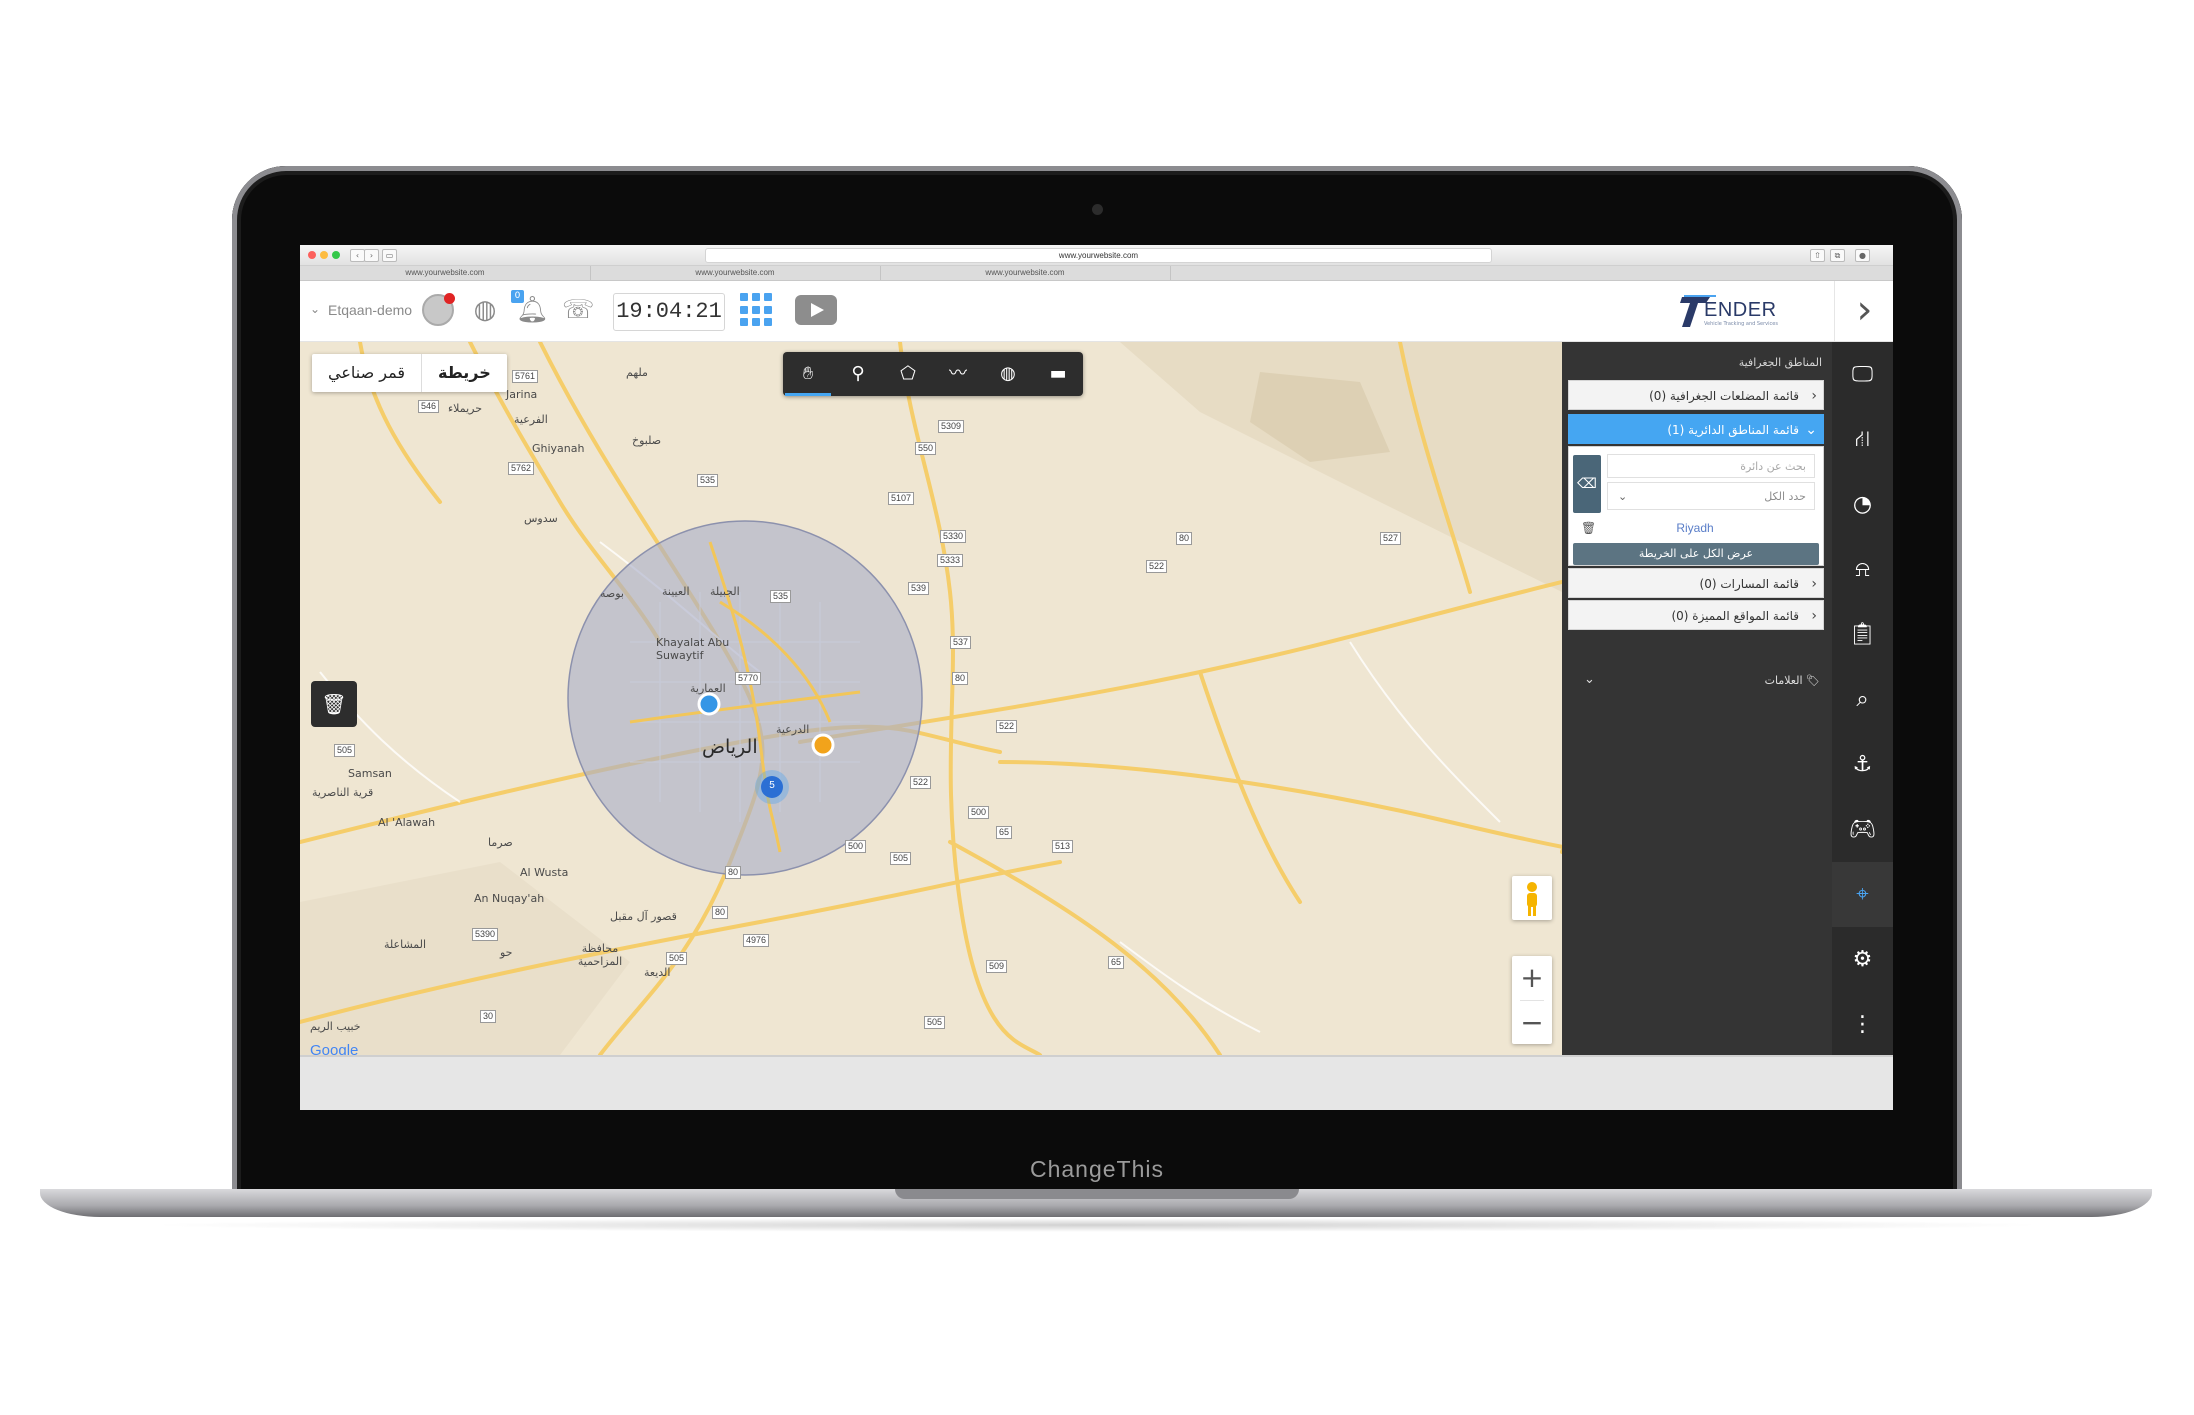 This screenshot has height=1415, width=2194. I want to click on road-number: 5333, so click(950, 560).